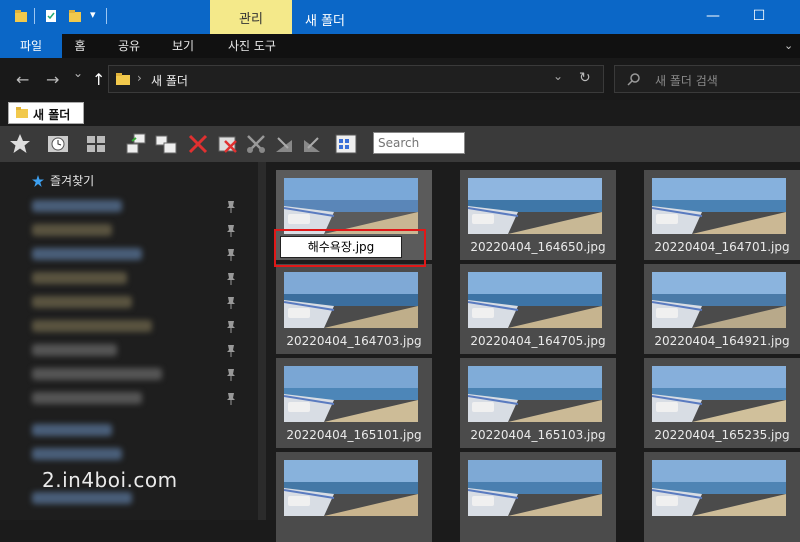 This screenshot has width=800, height=542. Describe the element at coordinates (722, 435) in the screenshot. I see `file-name-label: 20220404_165235.jpg` at that location.